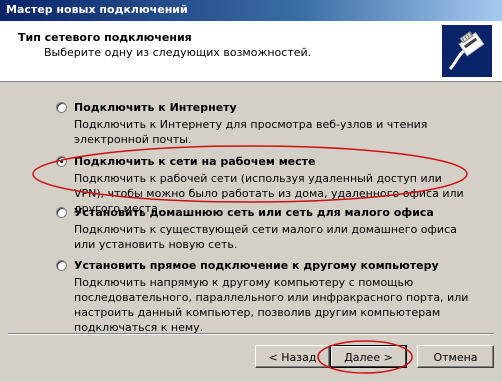  What do you see at coordinates (97, 9) in the screenshot?
I see `window-title: Мастер новых подключений` at bounding box center [97, 9].